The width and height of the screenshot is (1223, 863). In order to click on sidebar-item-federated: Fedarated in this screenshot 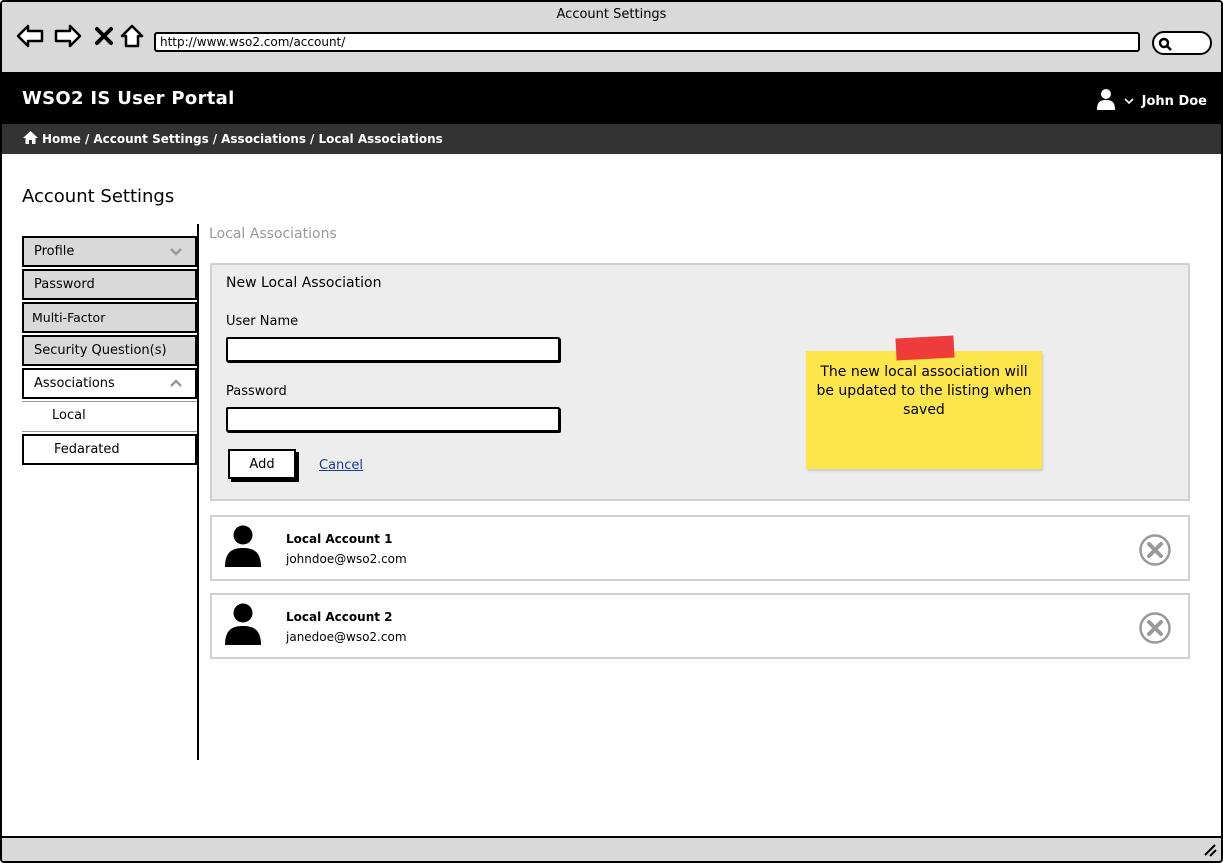, I will do `click(109, 449)`.